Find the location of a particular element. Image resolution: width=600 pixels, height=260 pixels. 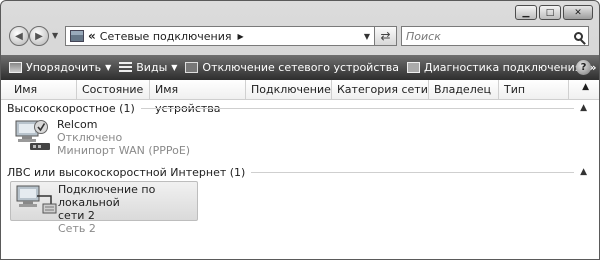

column-header-connectivity: Подключение is located at coordinates (289, 89).